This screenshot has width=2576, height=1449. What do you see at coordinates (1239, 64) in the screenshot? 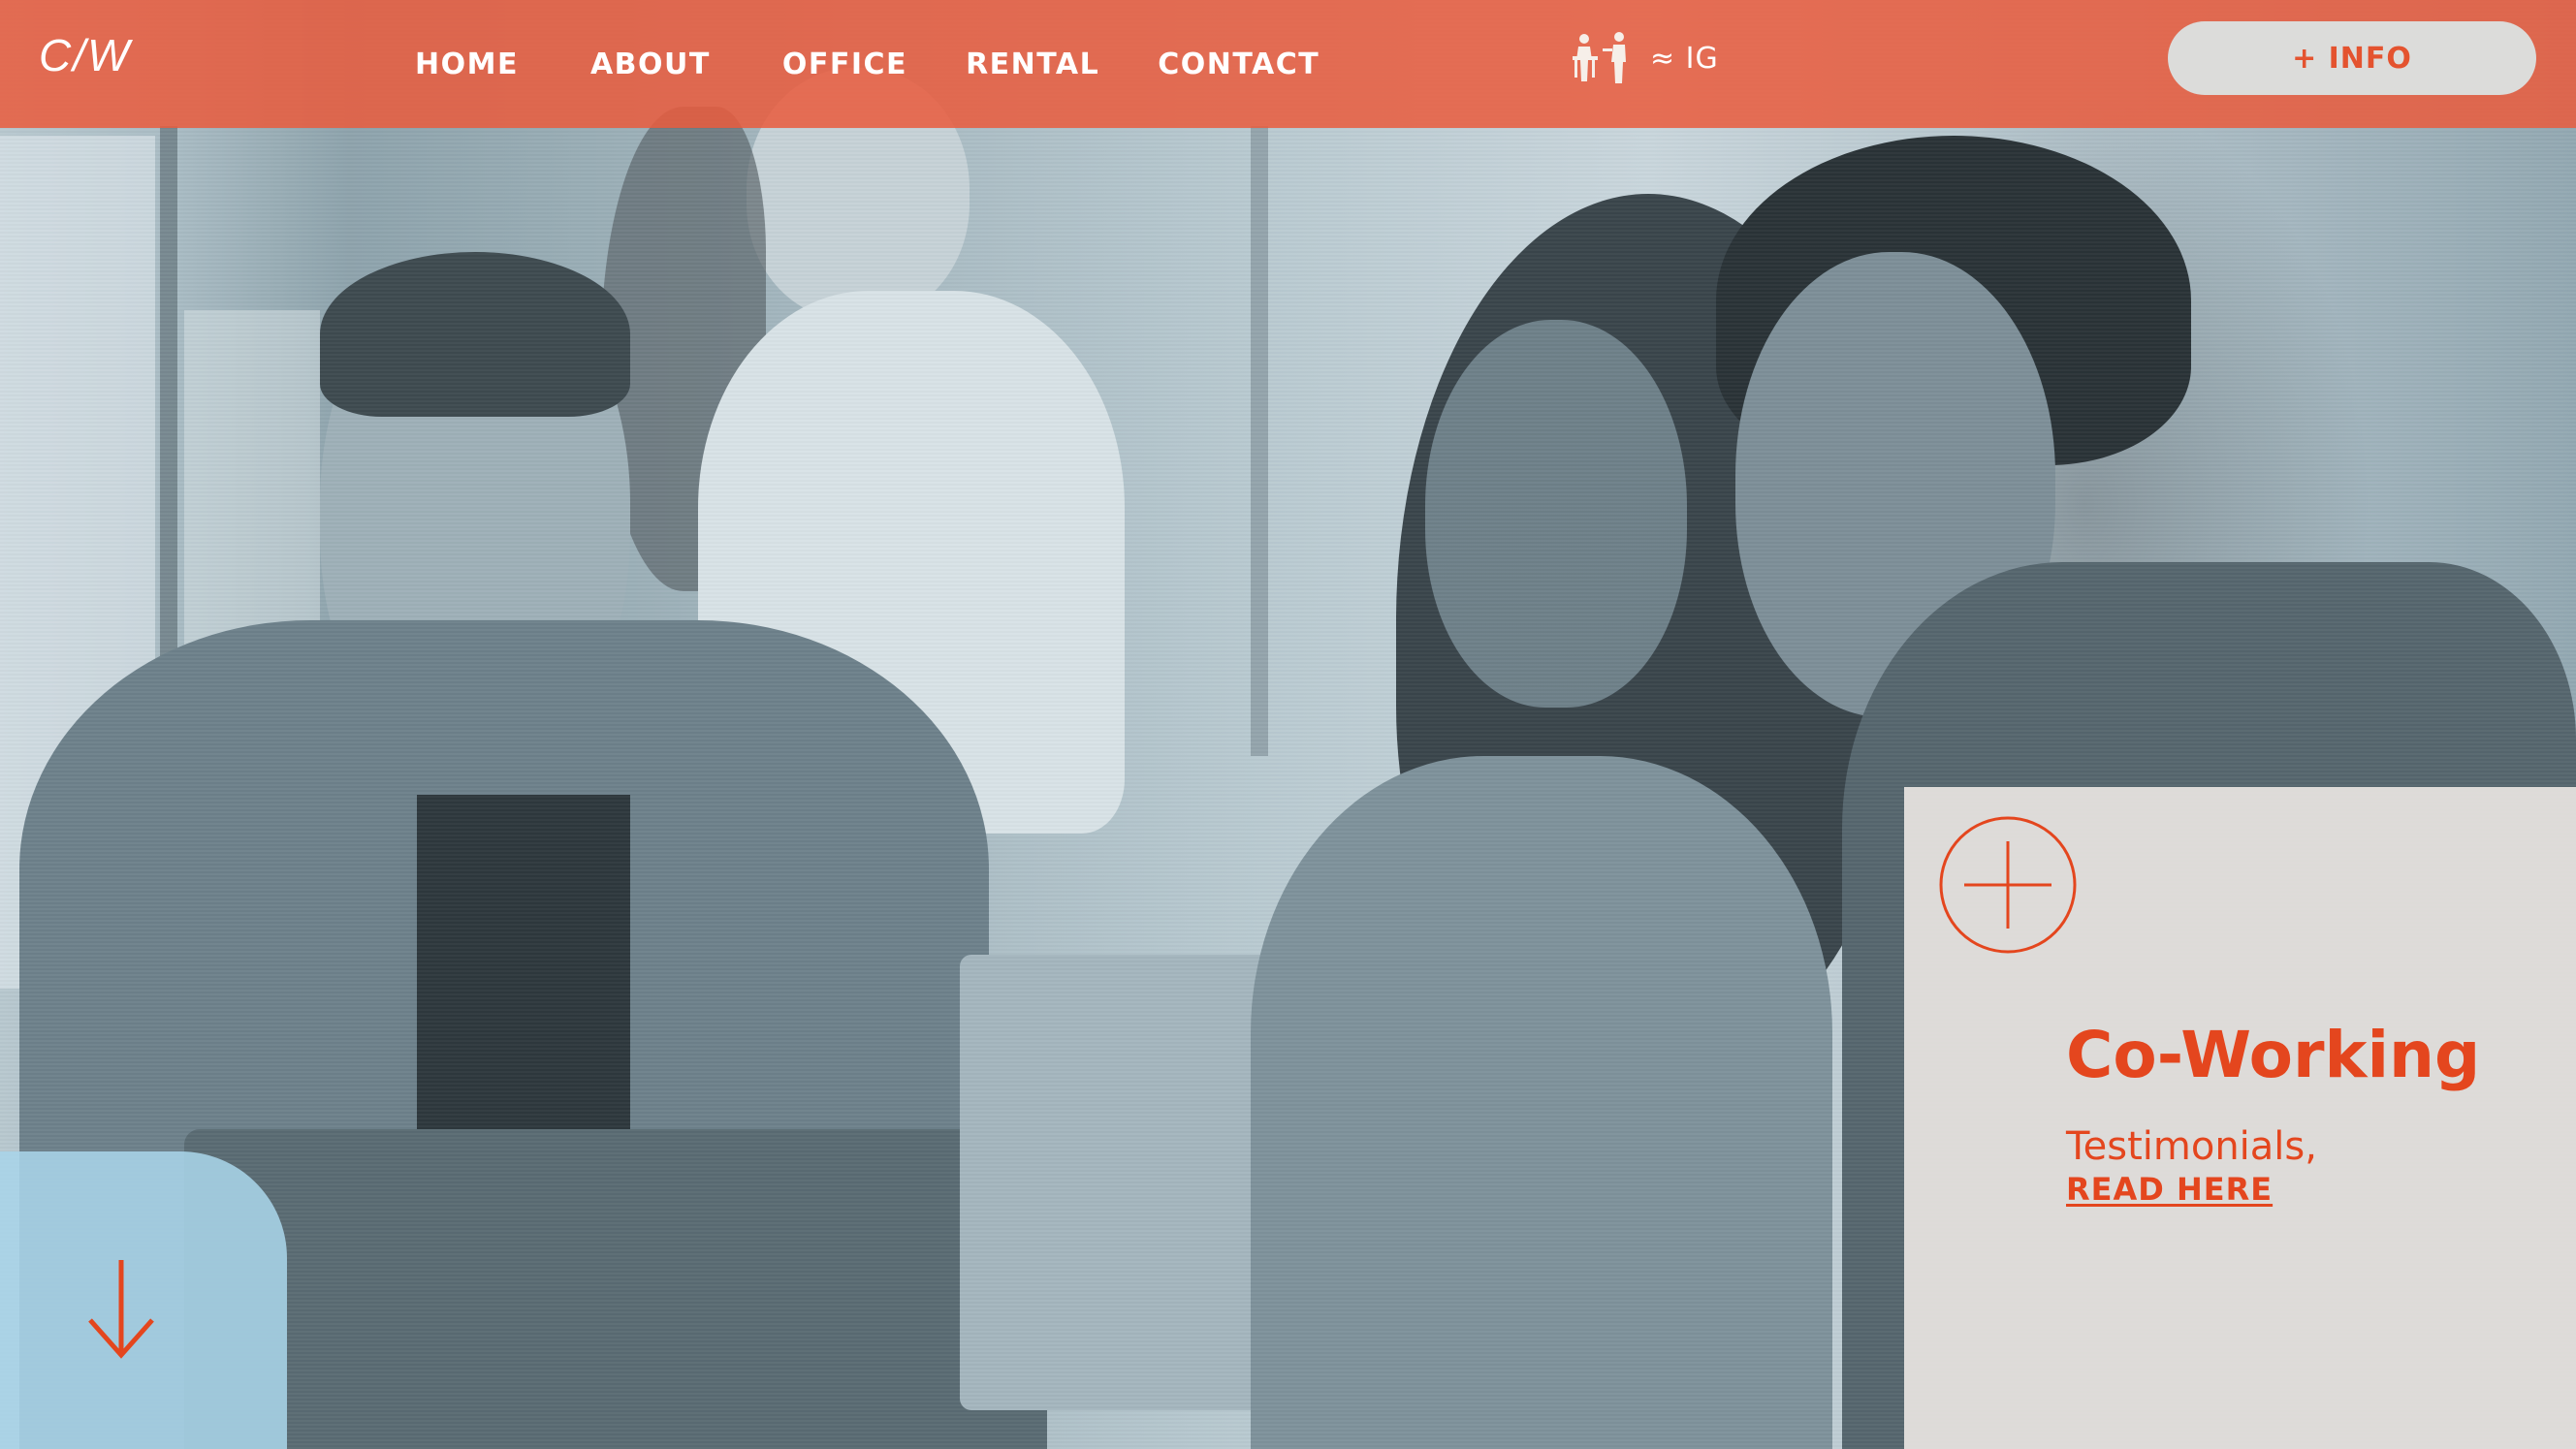
I see `nav-contact-link: CONTACT` at bounding box center [1239, 64].